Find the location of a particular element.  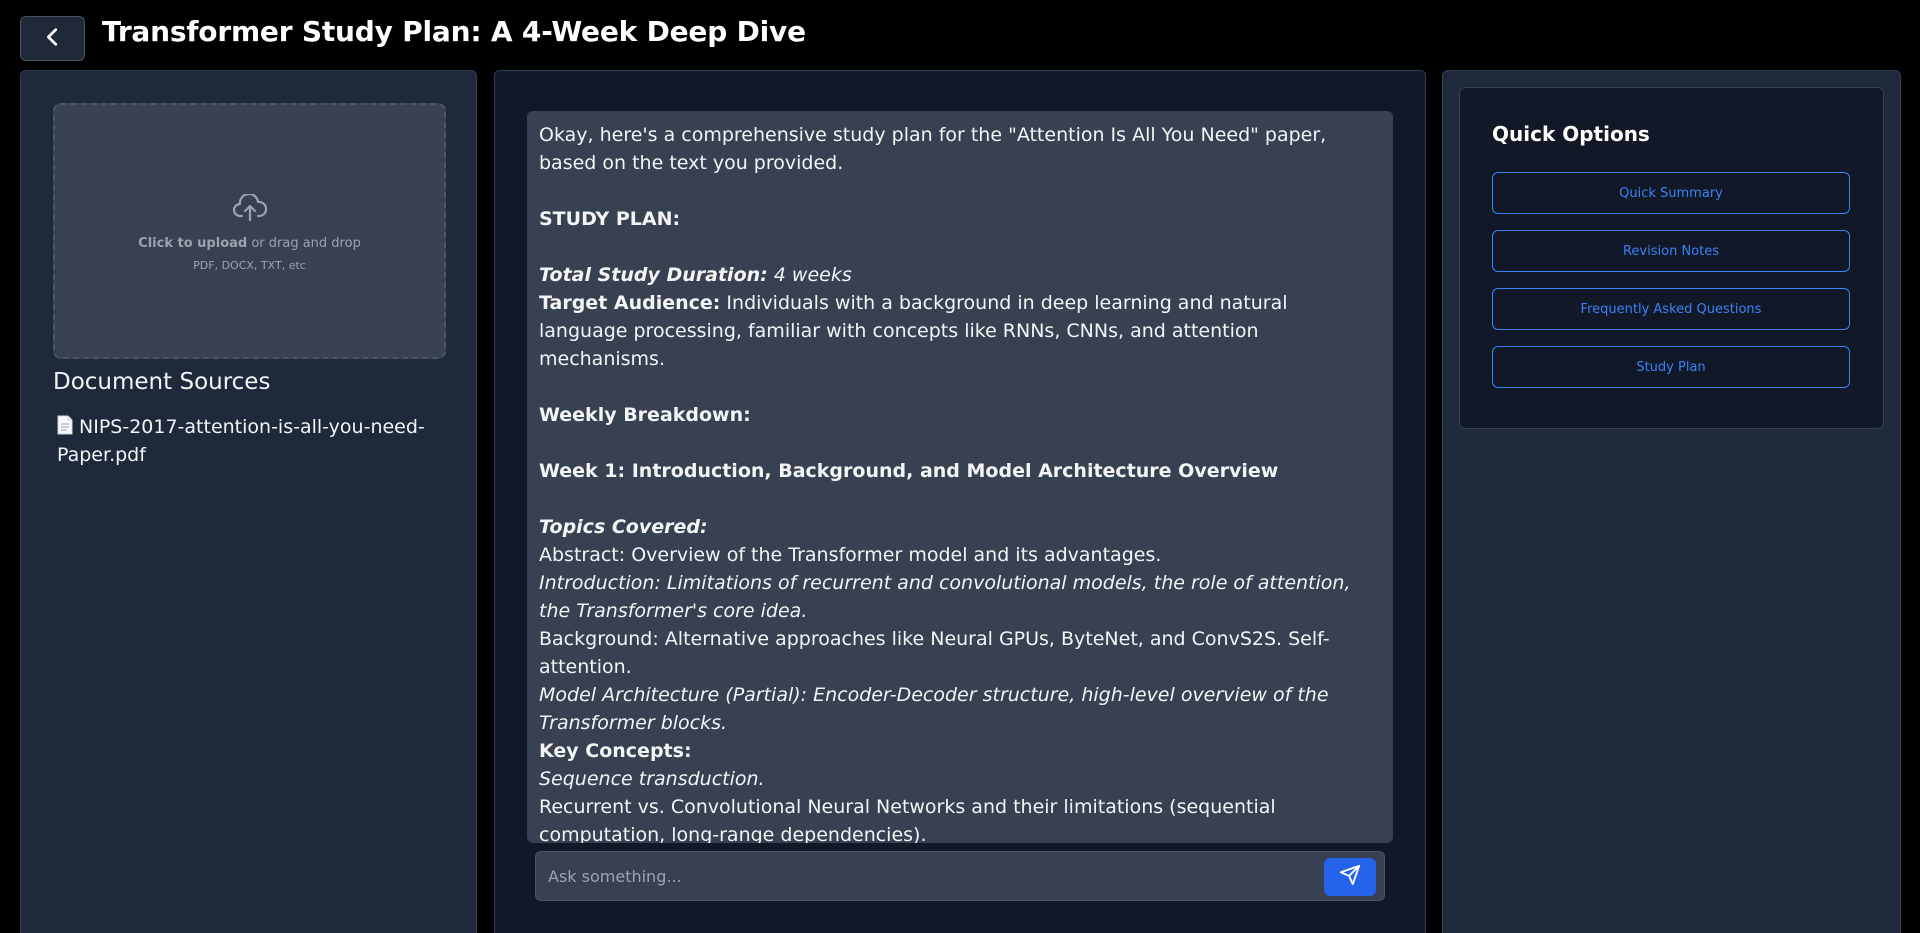

document-icon is located at coordinates (65, 425).